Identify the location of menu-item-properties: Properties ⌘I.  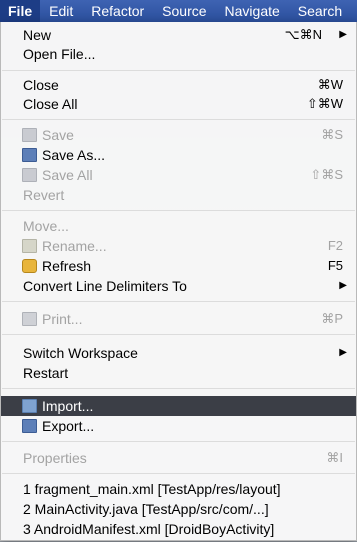
(178, 458).